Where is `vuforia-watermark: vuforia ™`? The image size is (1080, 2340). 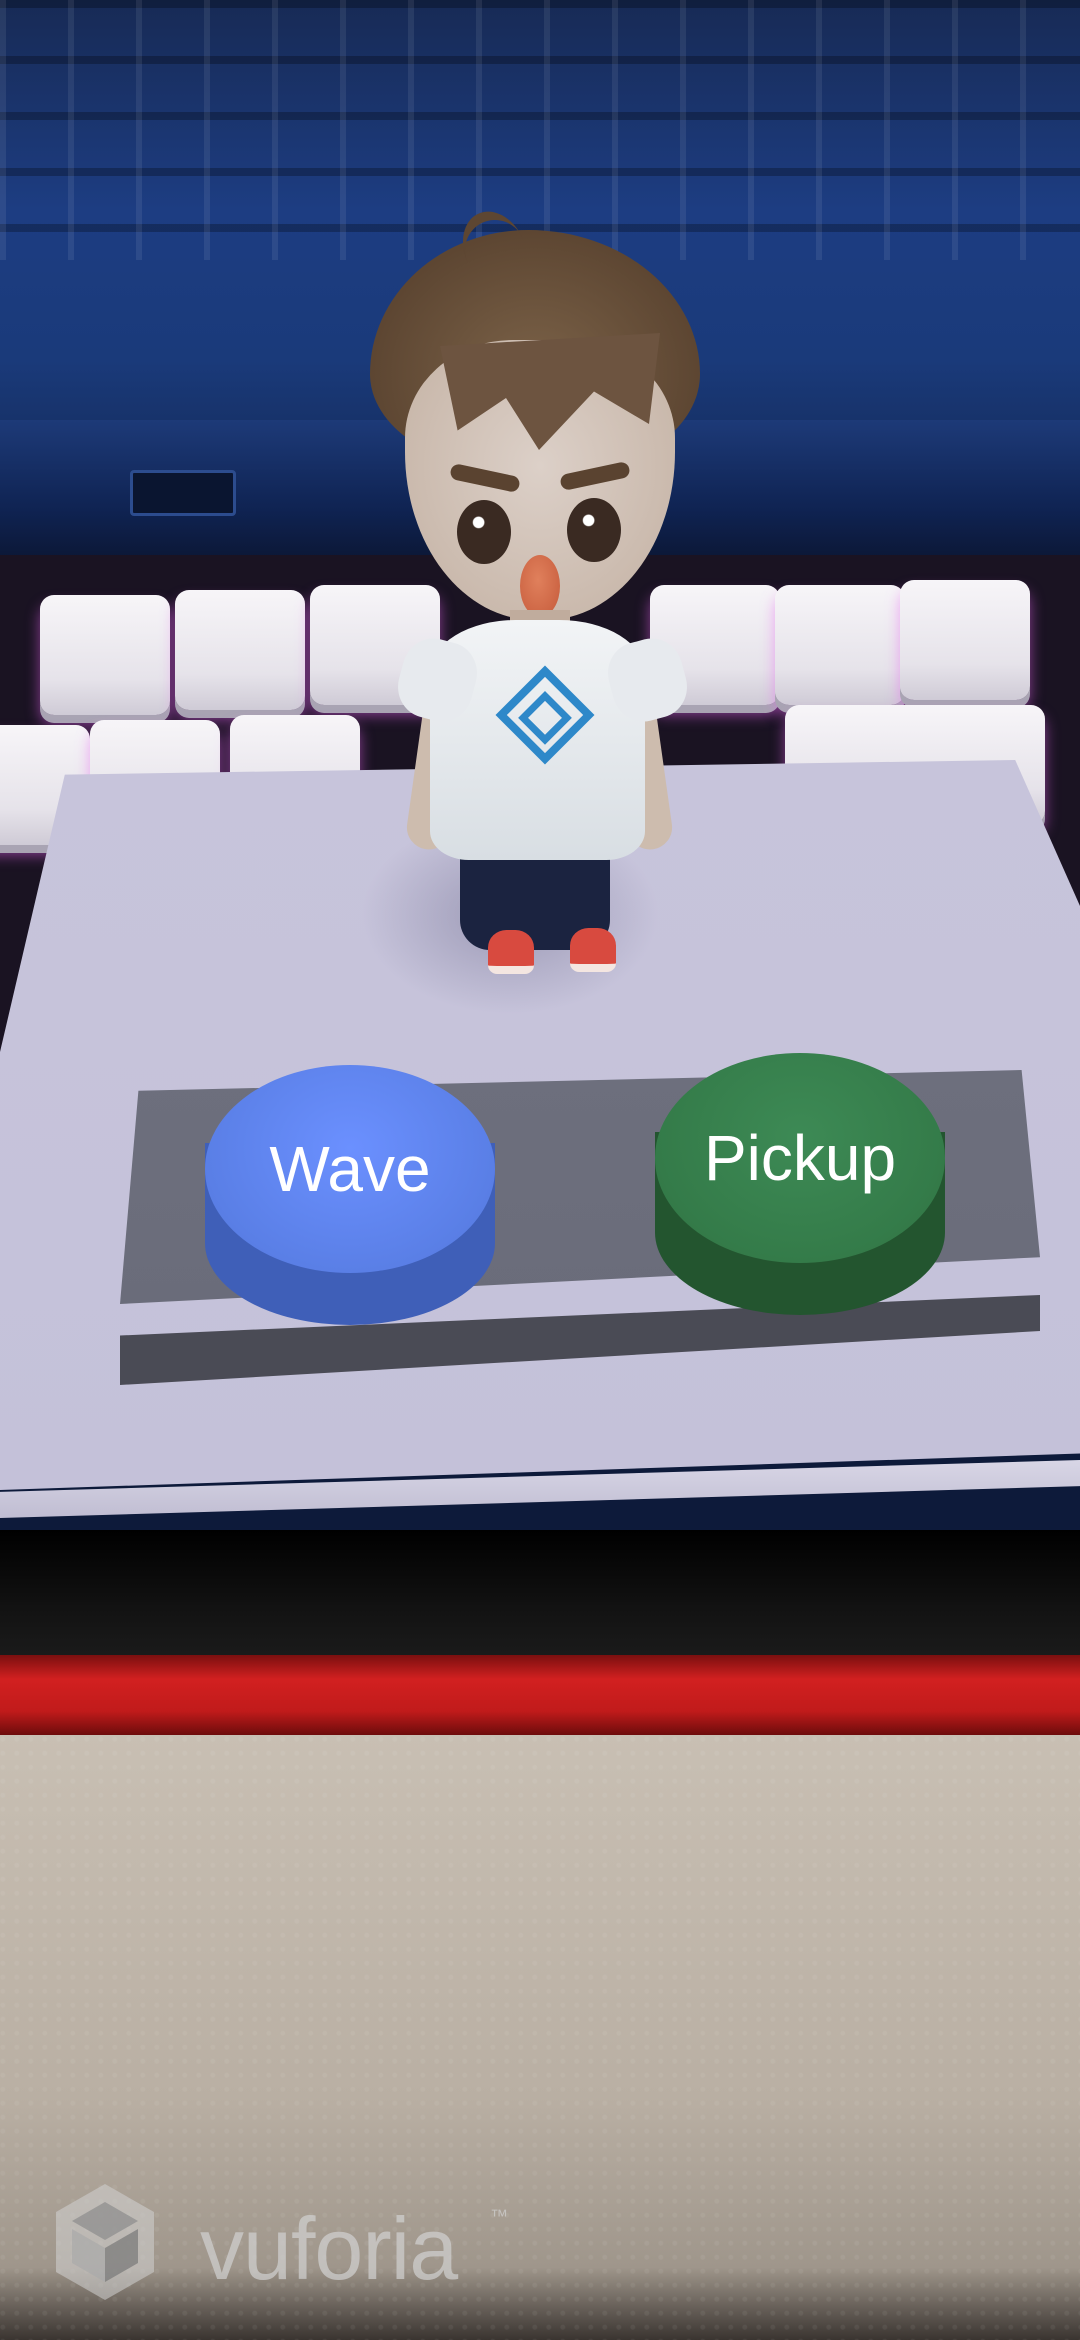
vuforia-watermark: vuforia ™ is located at coordinates (290, 2245).